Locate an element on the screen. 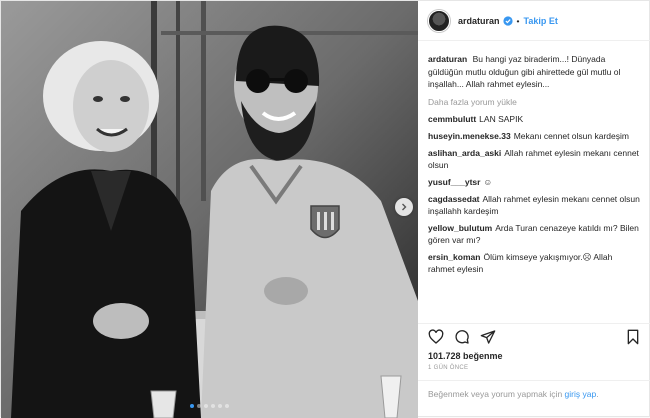 The height and width of the screenshot is (418, 650). header-username: ardaturan is located at coordinates (479, 21).